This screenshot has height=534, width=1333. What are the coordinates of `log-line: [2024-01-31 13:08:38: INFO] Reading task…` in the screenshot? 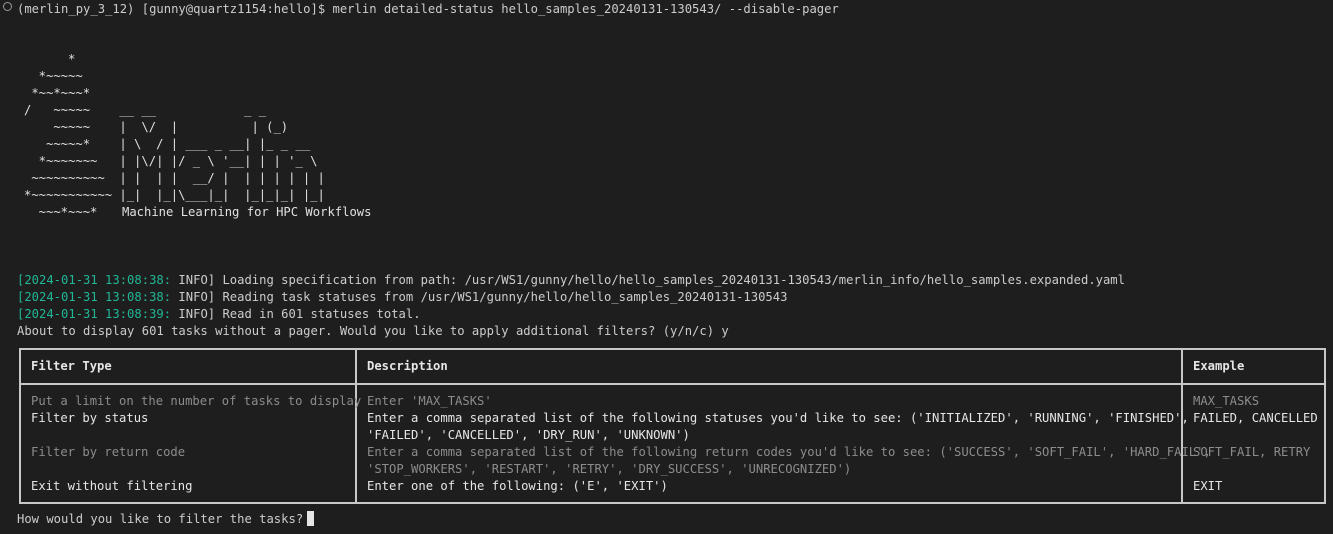 It's located at (402, 297).